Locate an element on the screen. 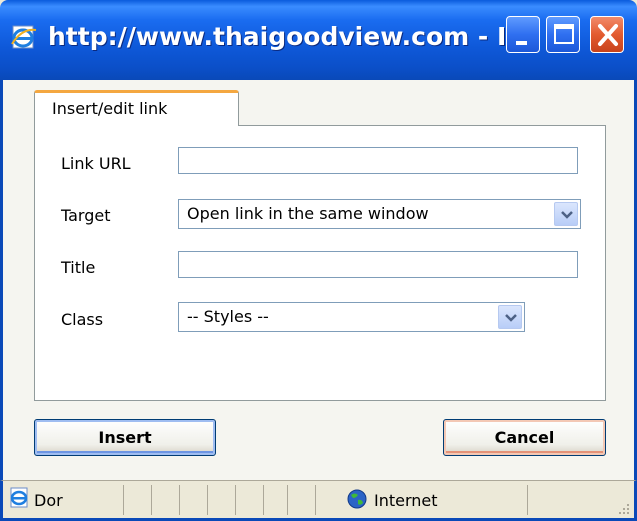 The image size is (637, 521). target-select: Open link in the same window is located at coordinates (379, 214).